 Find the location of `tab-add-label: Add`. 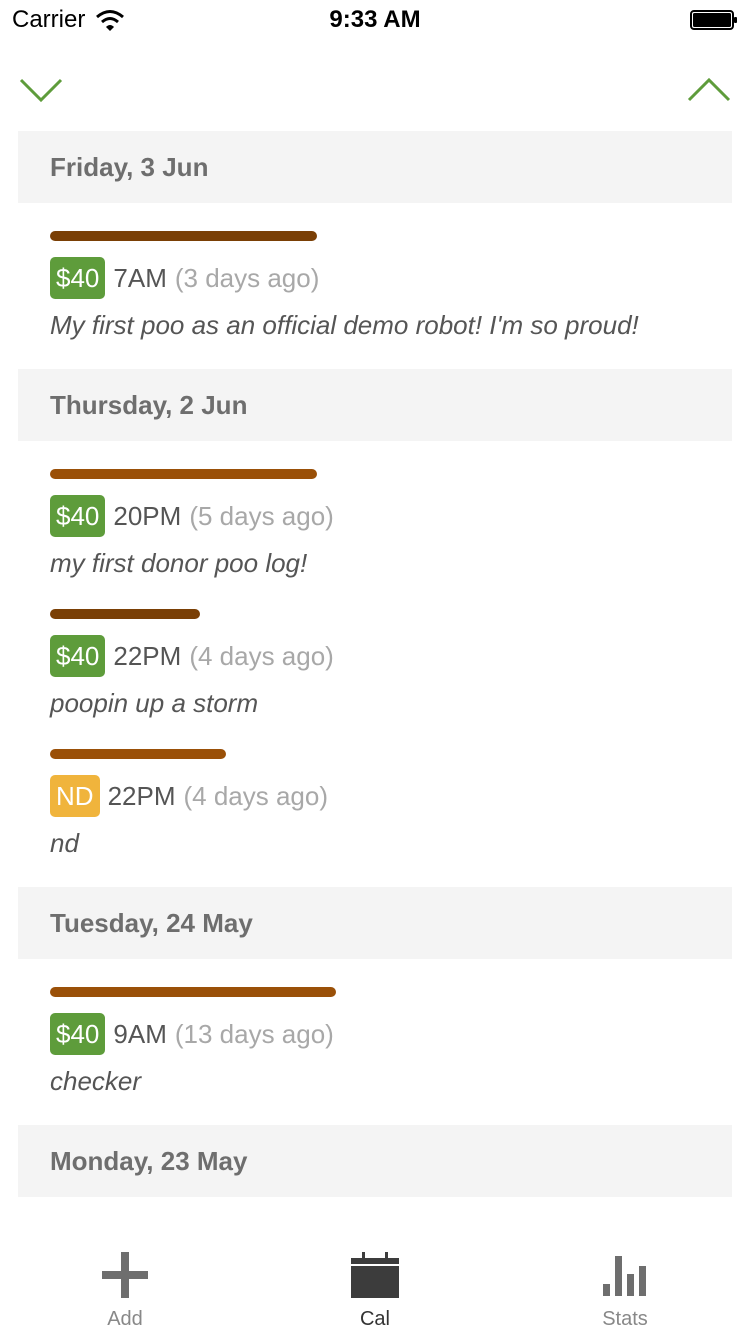

tab-add-label: Add is located at coordinates (125, 1319).